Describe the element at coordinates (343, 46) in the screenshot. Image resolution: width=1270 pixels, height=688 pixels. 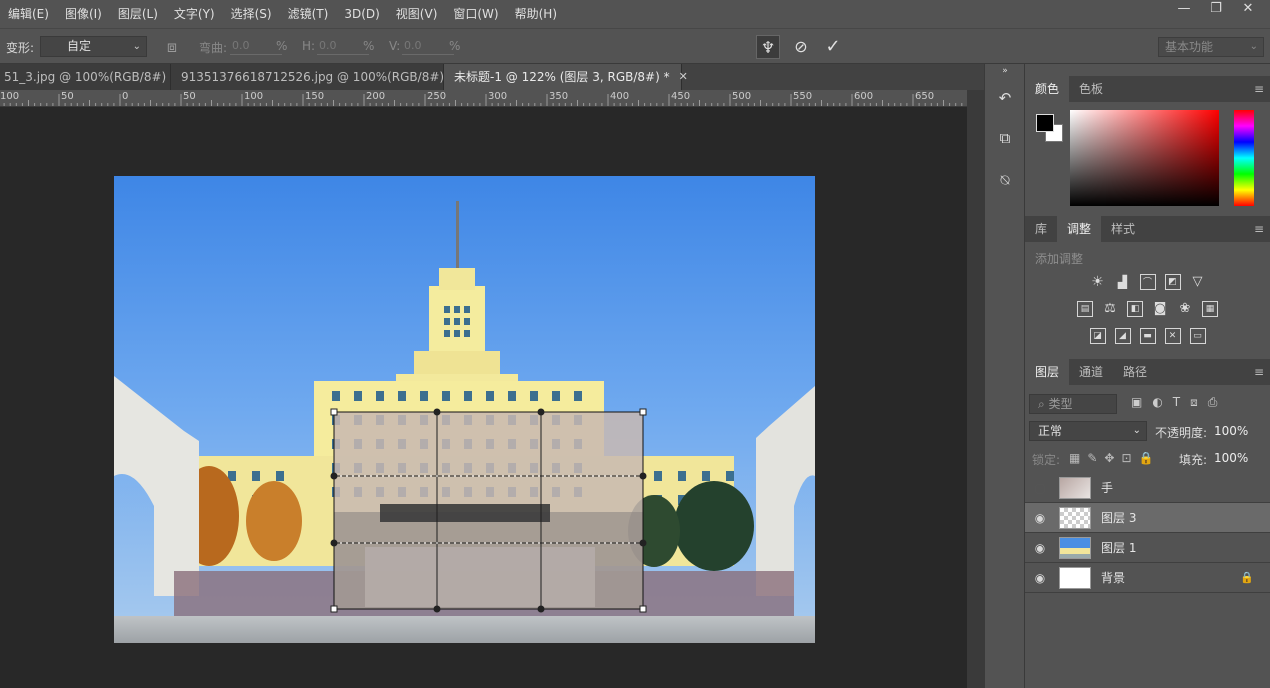
I see `h-input: 0.0` at that location.